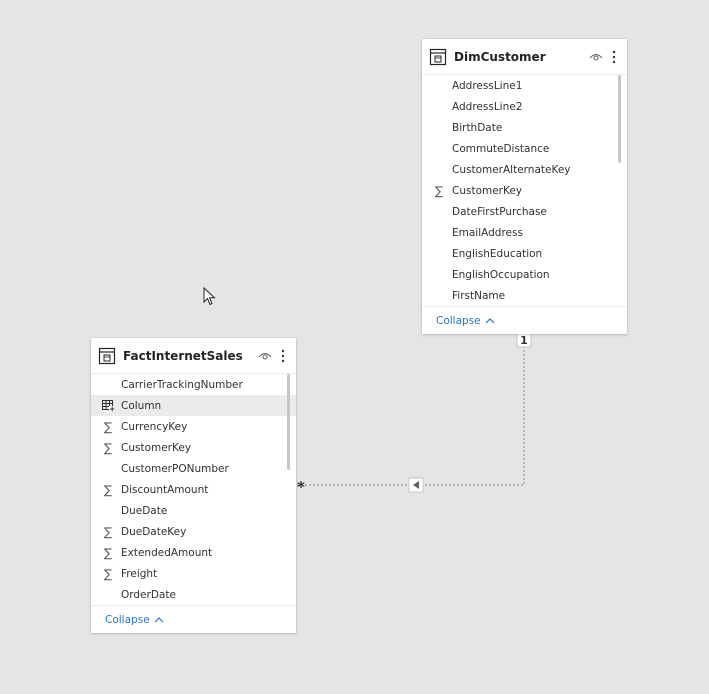 The height and width of the screenshot is (694, 709). Describe the element at coordinates (183, 355) in the screenshot. I see `fact-internet-sales-title: FactInternetSales` at that location.